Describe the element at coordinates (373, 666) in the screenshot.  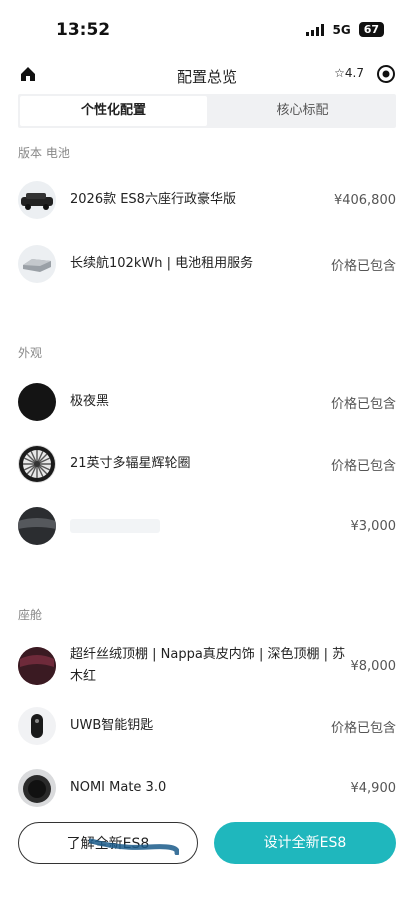
I see `item-price: ¥8,000` at that location.